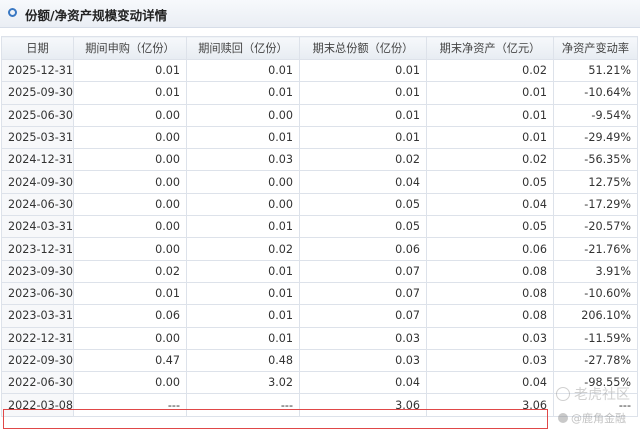  Describe the element at coordinates (37, 93) in the screenshot. I see `cell-date: 2025-09-30` at that location.